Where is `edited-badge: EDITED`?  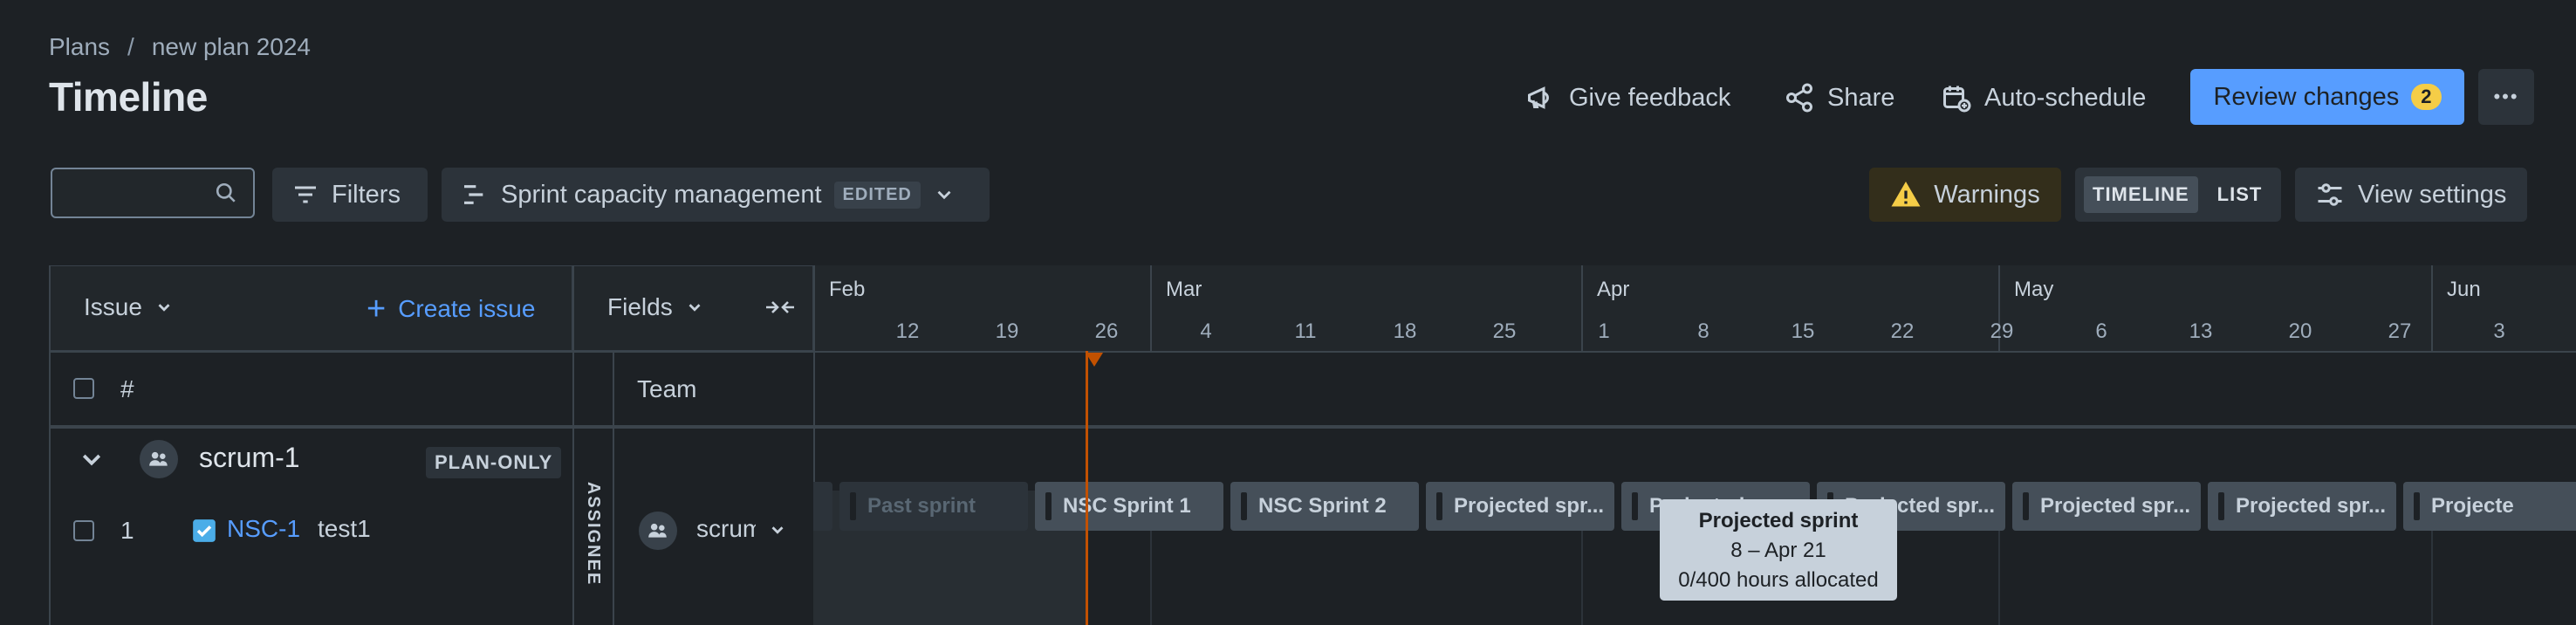 edited-badge: EDITED is located at coordinates (877, 195).